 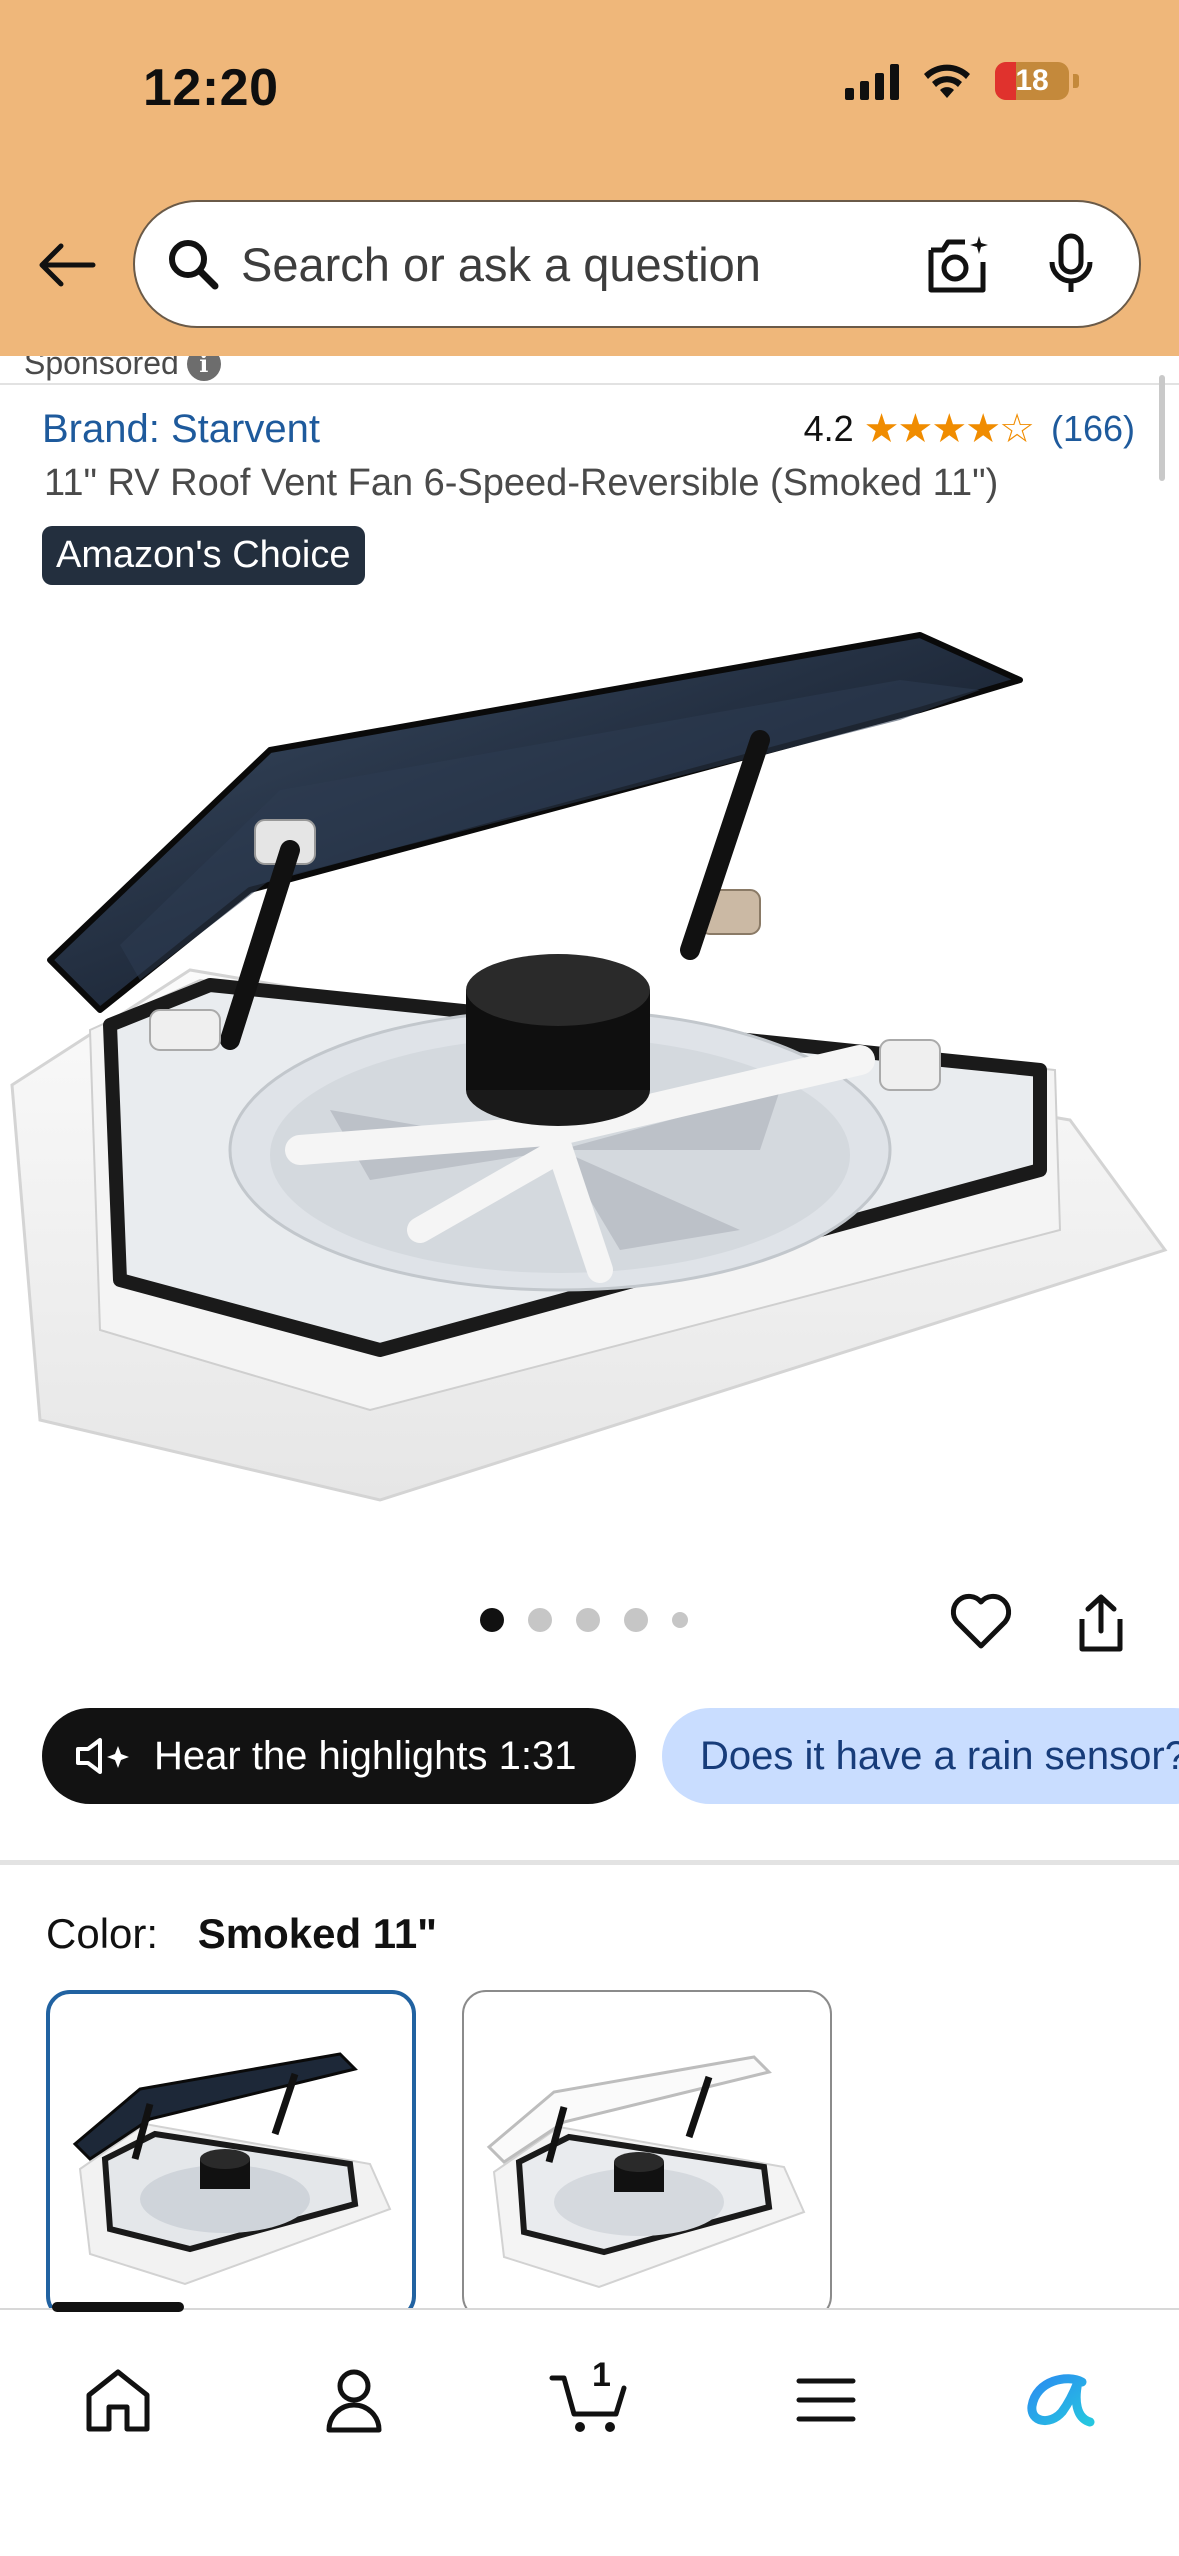 I want to click on nav-account, so click(x=354, y=2400).